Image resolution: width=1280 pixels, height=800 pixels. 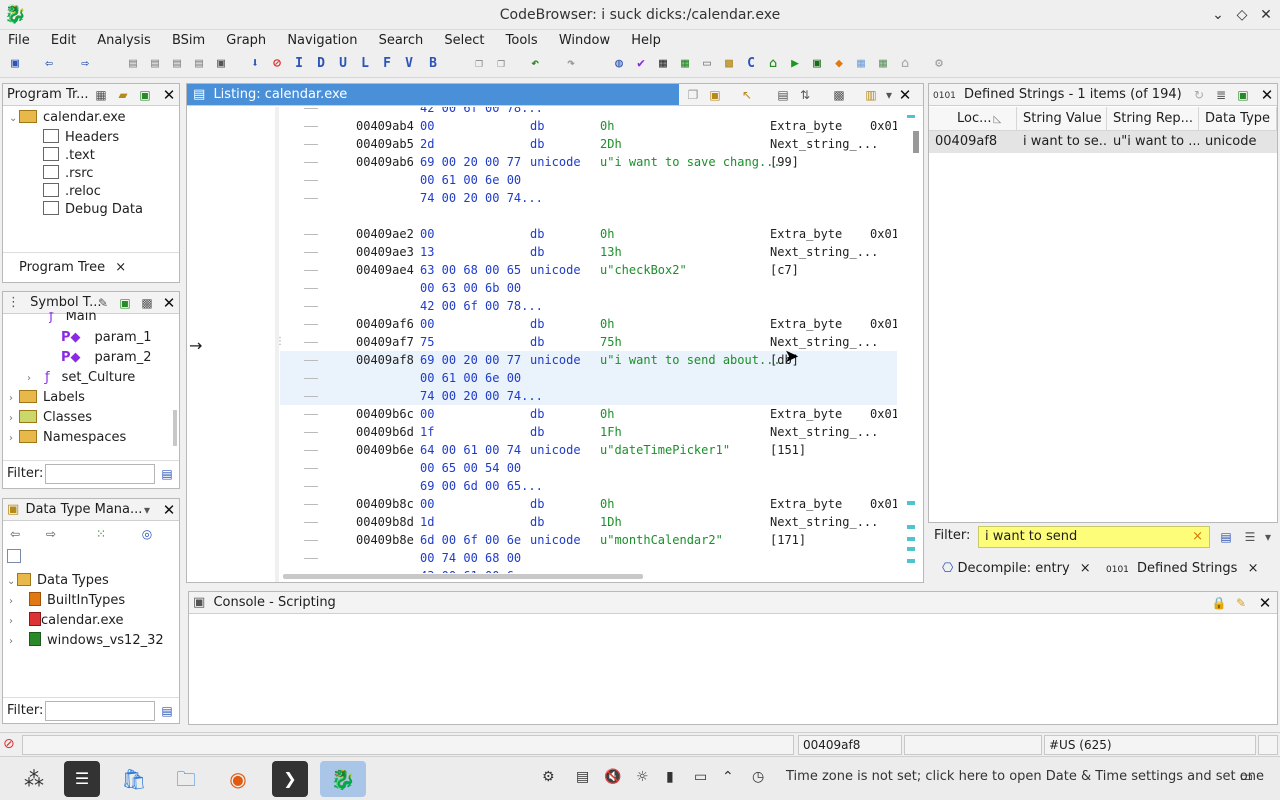 What do you see at coordinates (106, 358) in the screenshot?
I see `tree-item-param: P◆ param_2` at bounding box center [106, 358].